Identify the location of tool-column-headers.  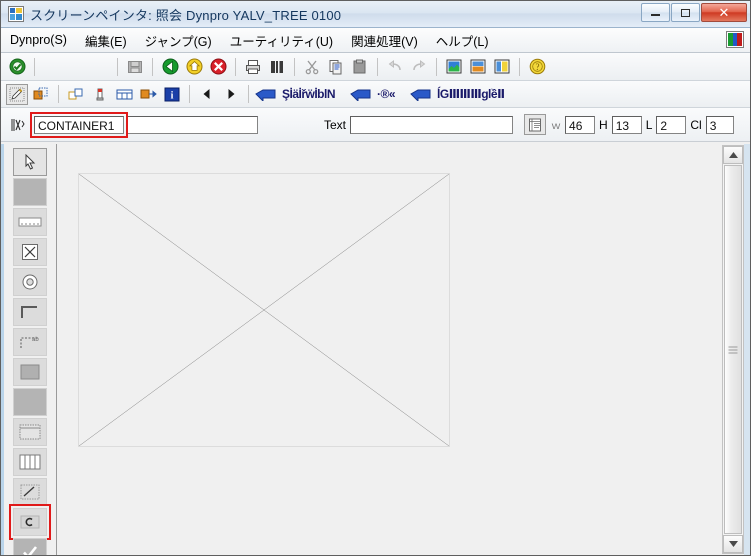
(30, 492).